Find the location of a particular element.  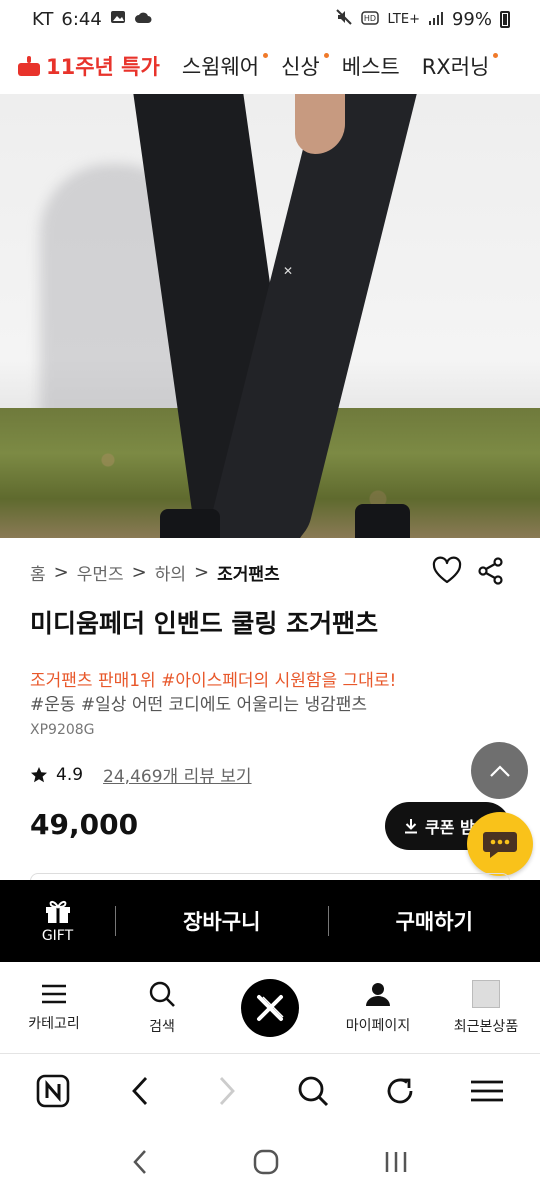

nav-item-new: 신상 is located at coordinates (305, 66).